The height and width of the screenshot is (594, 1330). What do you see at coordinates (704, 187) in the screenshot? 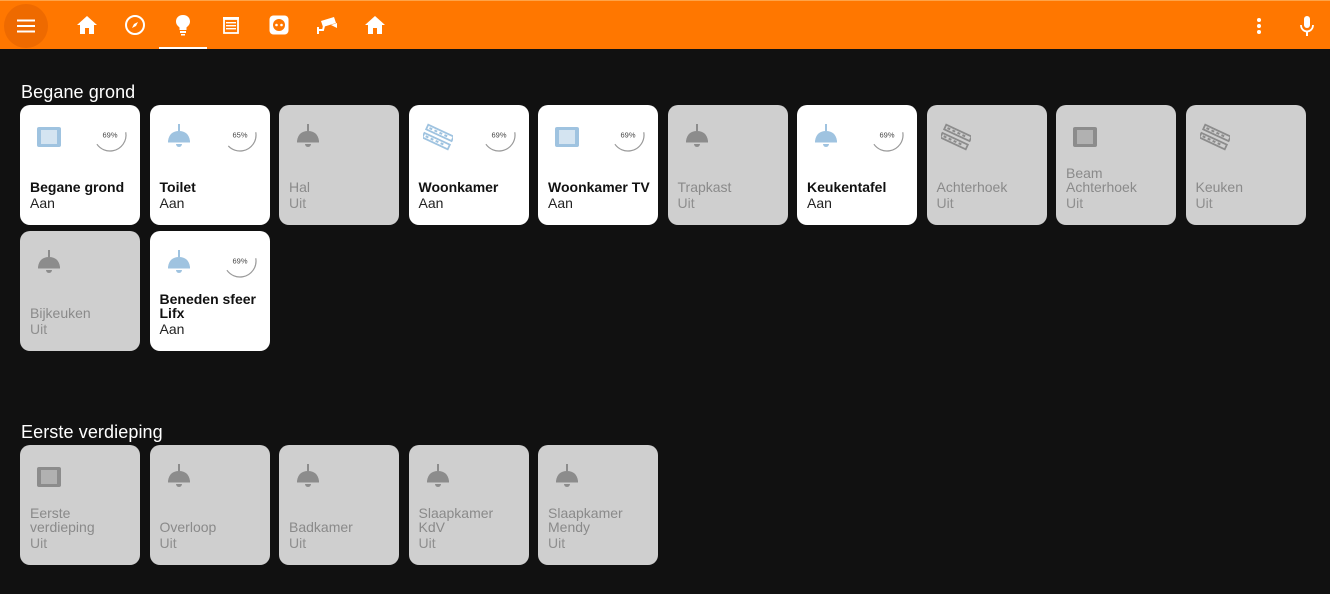
I see `tile-name: Trapkast` at bounding box center [704, 187].